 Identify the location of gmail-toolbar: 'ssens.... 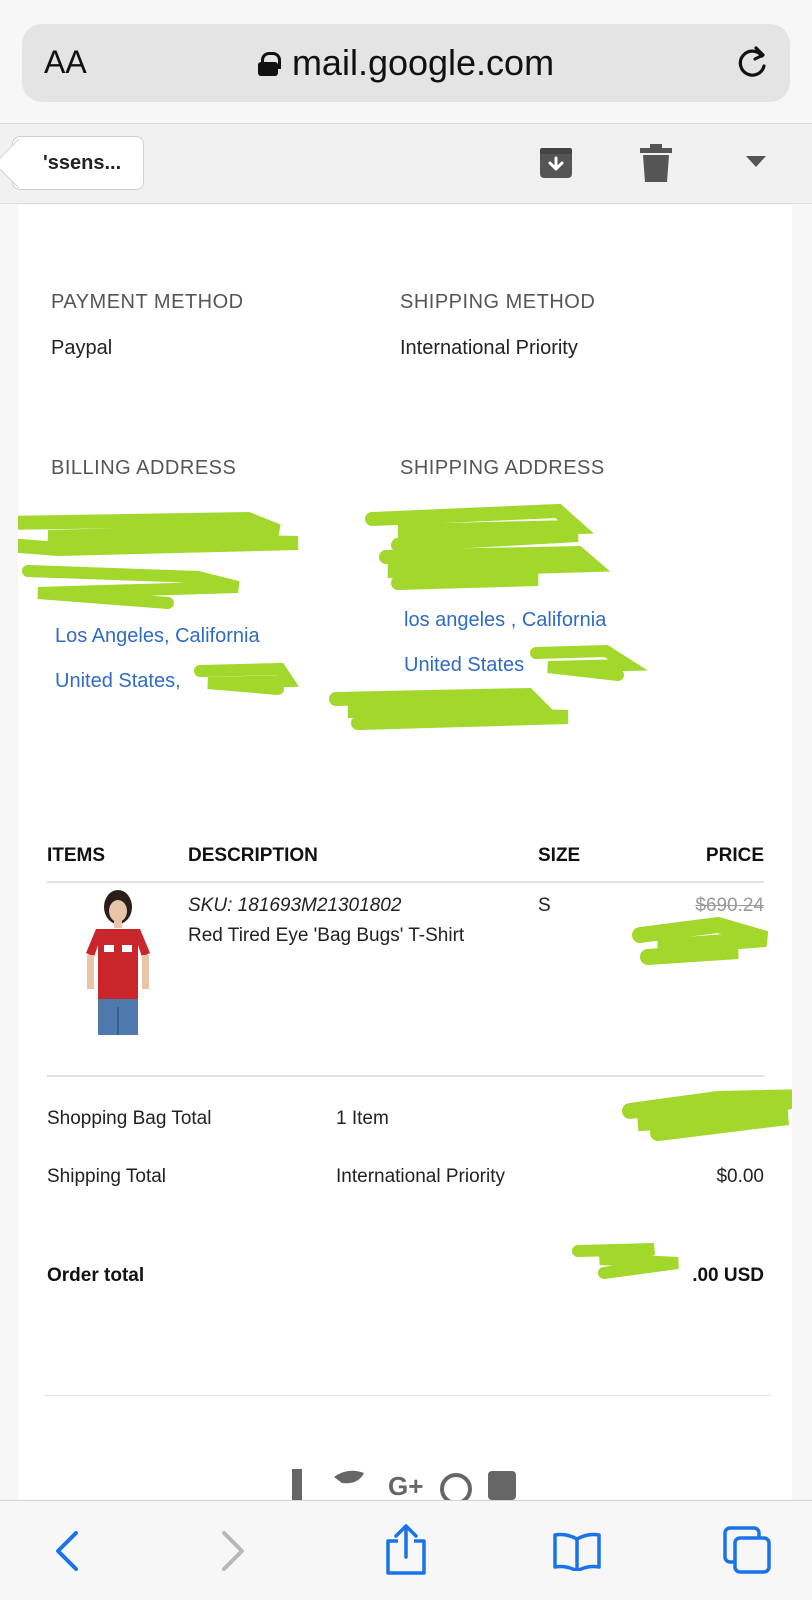
(406, 164).